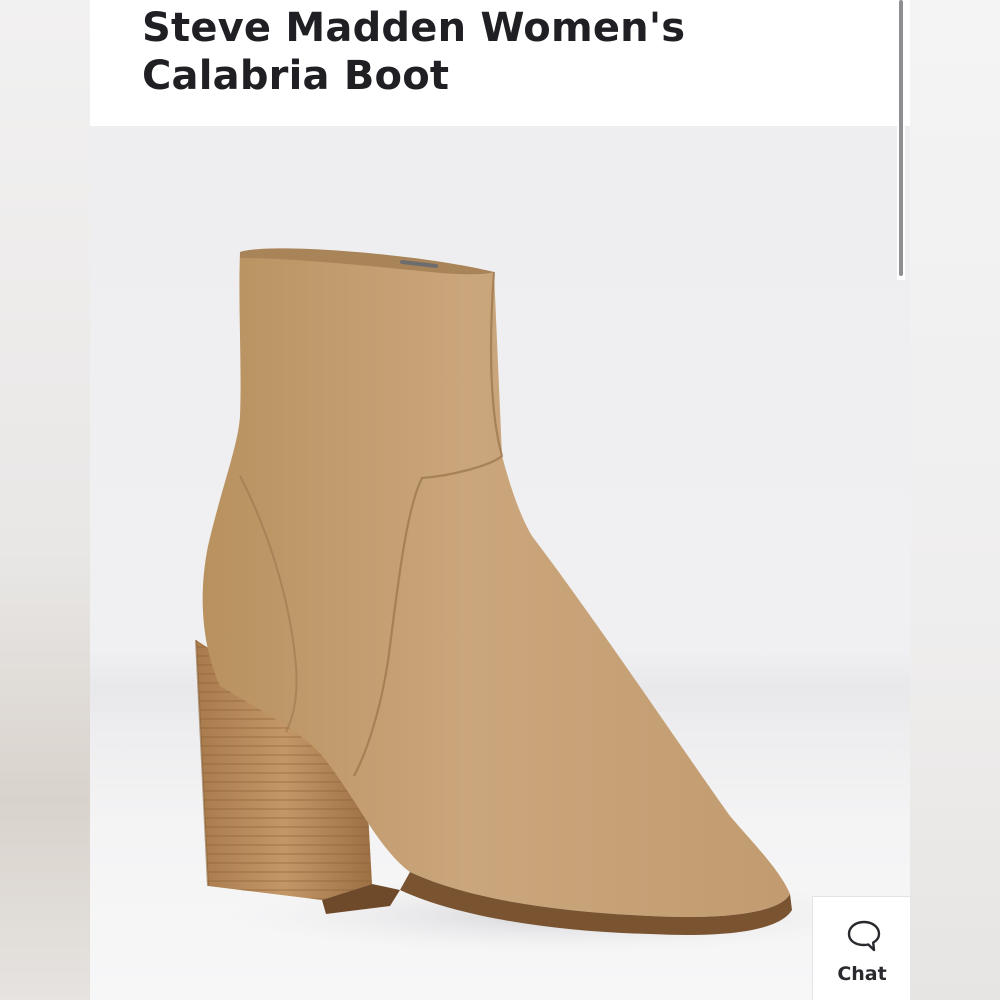 The image size is (1000, 1000). I want to click on blurred-backdrop-left, so click(45, 500).